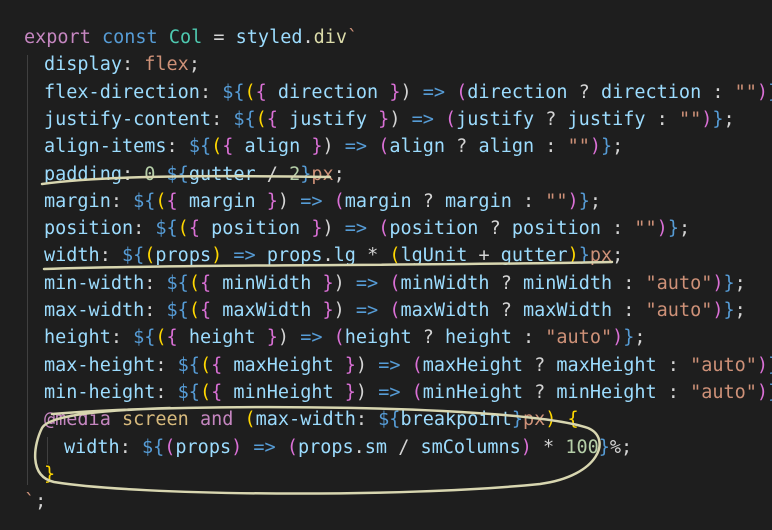 The height and width of the screenshot is (530, 772). What do you see at coordinates (386, 37) in the screenshot?
I see `code-line: export const Col = styled.div`` at bounding box center [386, 37].